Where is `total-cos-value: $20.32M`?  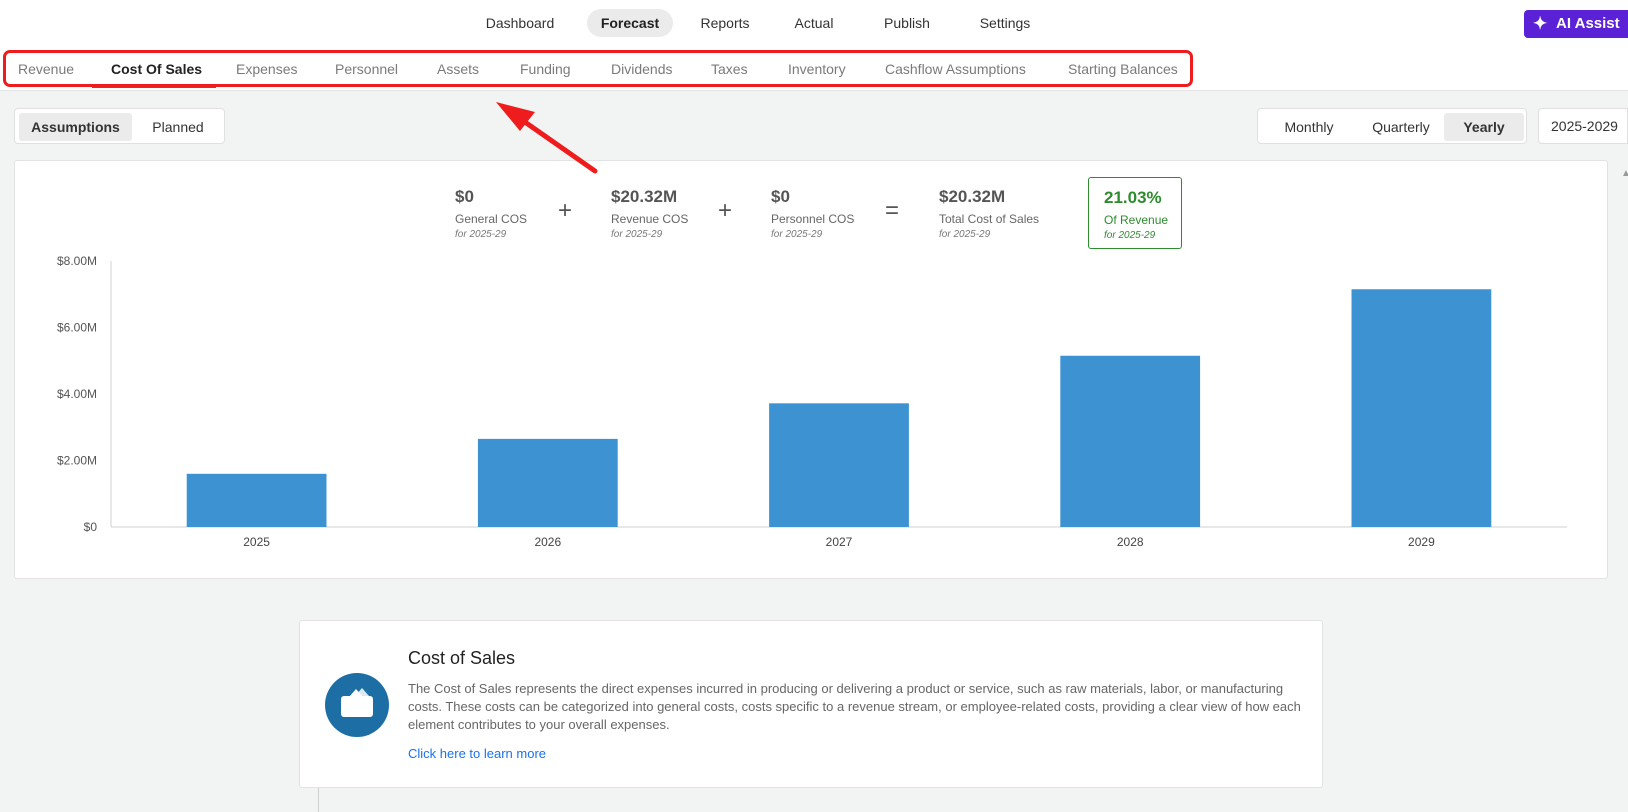
total-cos-value: $20.32M is located at coordinates (972, 196).